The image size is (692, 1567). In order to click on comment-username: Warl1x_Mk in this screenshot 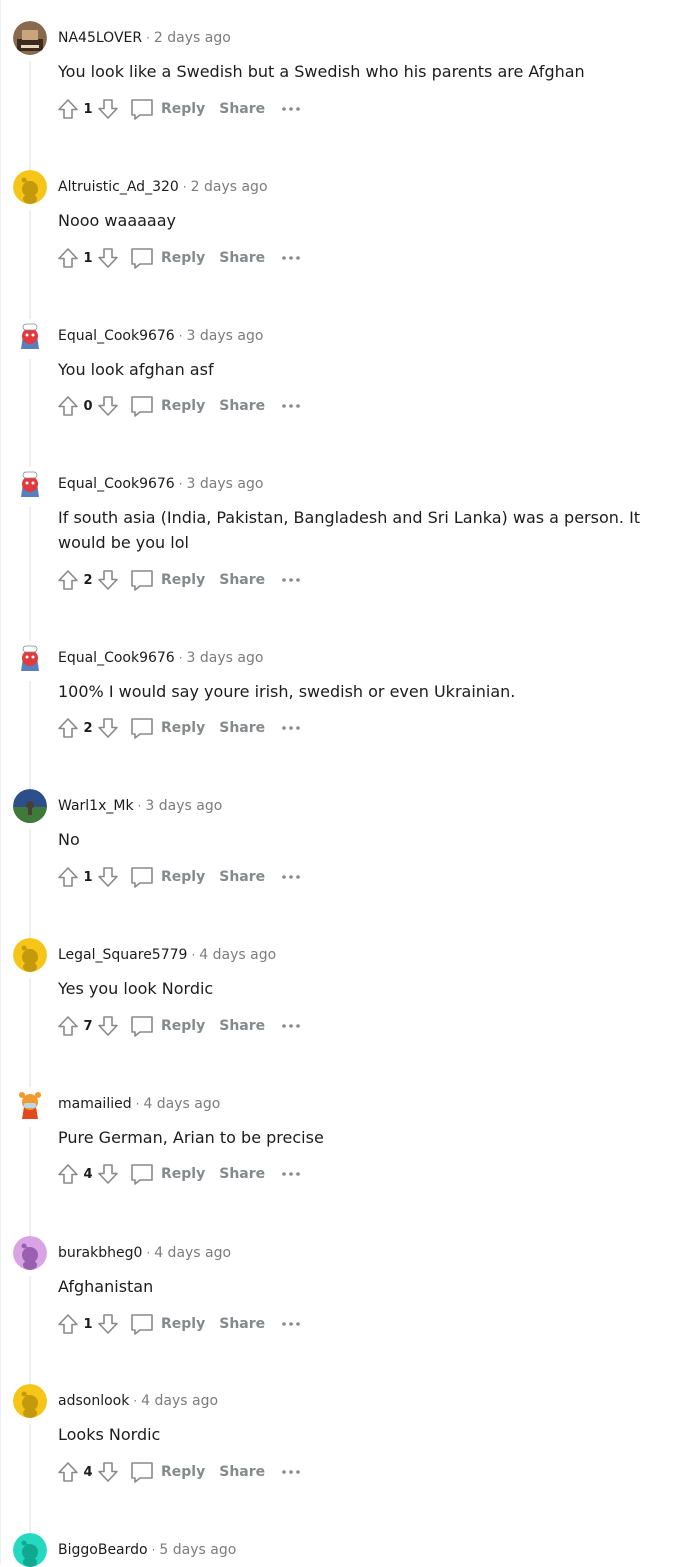, I will do `click(96, 806)`.